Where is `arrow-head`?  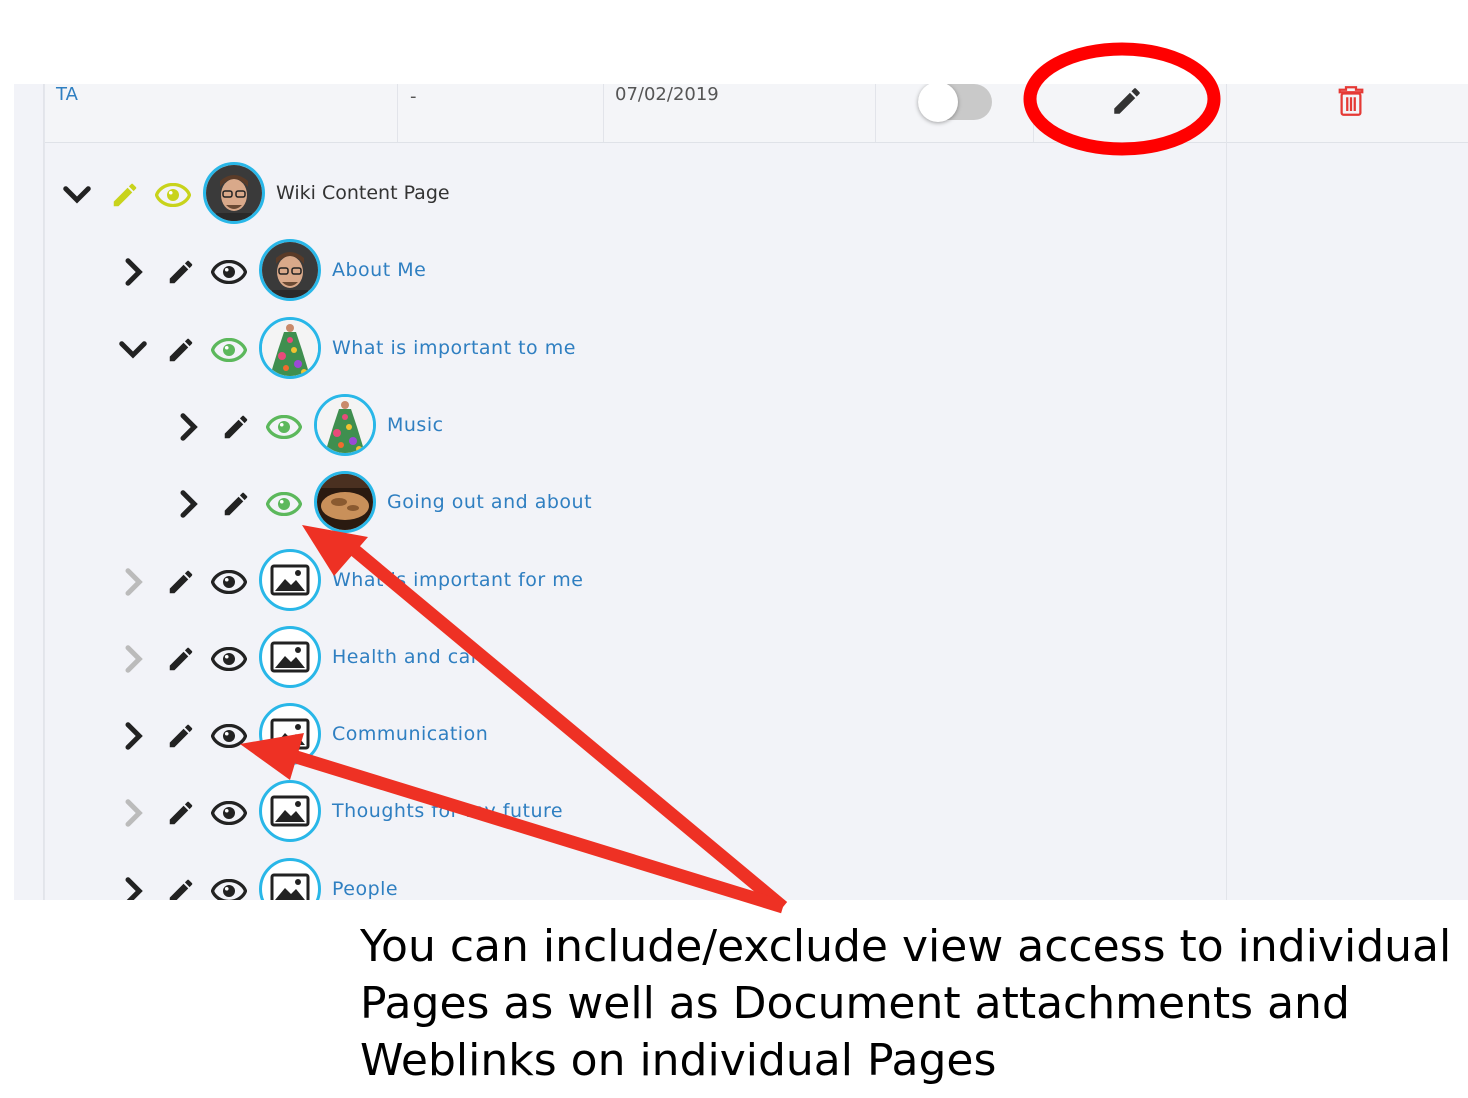
arrow-head is located at coordinates (272, 756).